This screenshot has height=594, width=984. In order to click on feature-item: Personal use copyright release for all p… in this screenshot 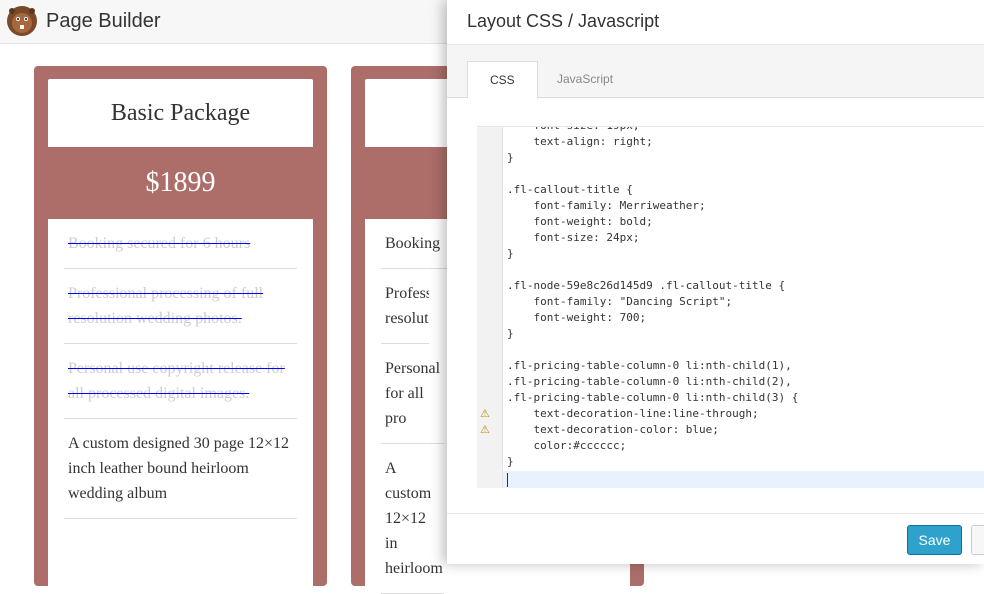, I will do `click(180, 381)`.